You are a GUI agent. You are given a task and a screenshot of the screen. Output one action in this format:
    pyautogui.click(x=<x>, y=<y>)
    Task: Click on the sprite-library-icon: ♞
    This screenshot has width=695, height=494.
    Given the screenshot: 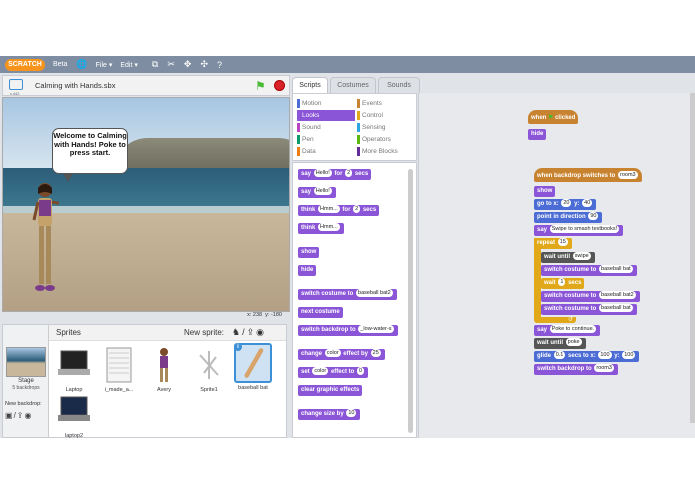 What is the action you would take?
    pyautogui.click(x=237, y=332)
    